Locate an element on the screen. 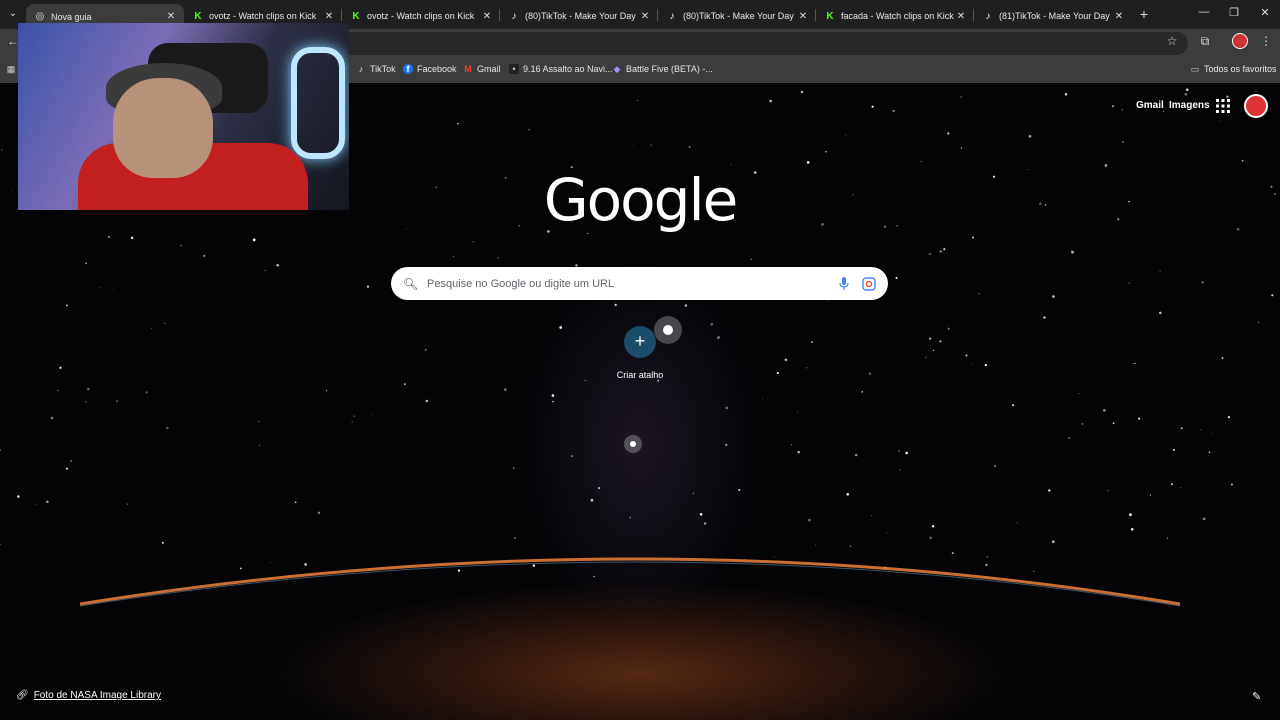  tab-search-button: ⌄ is located at coordinates (13, 14).